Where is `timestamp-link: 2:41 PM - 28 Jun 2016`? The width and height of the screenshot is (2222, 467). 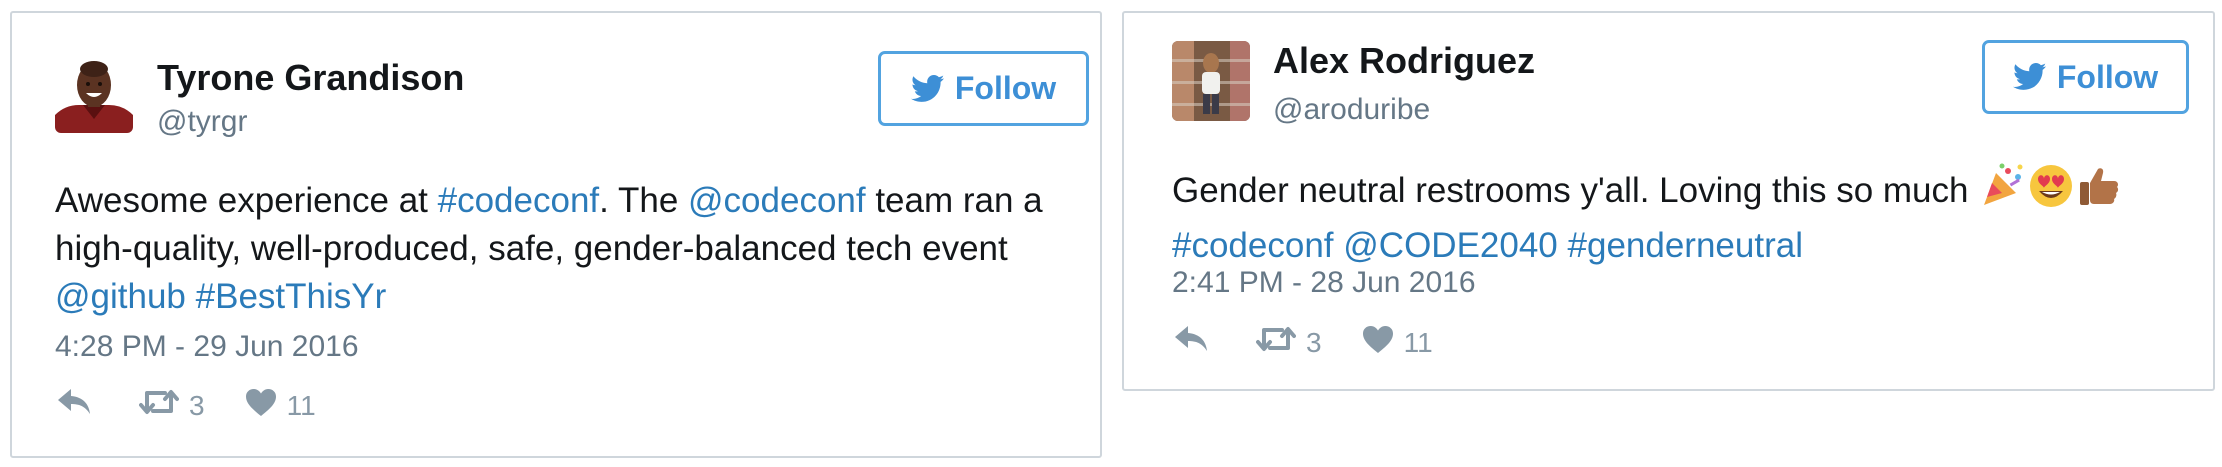
timestamp-link: 2:41 PM - 28 Jun 2016 is located at coordinates (1324, 283).